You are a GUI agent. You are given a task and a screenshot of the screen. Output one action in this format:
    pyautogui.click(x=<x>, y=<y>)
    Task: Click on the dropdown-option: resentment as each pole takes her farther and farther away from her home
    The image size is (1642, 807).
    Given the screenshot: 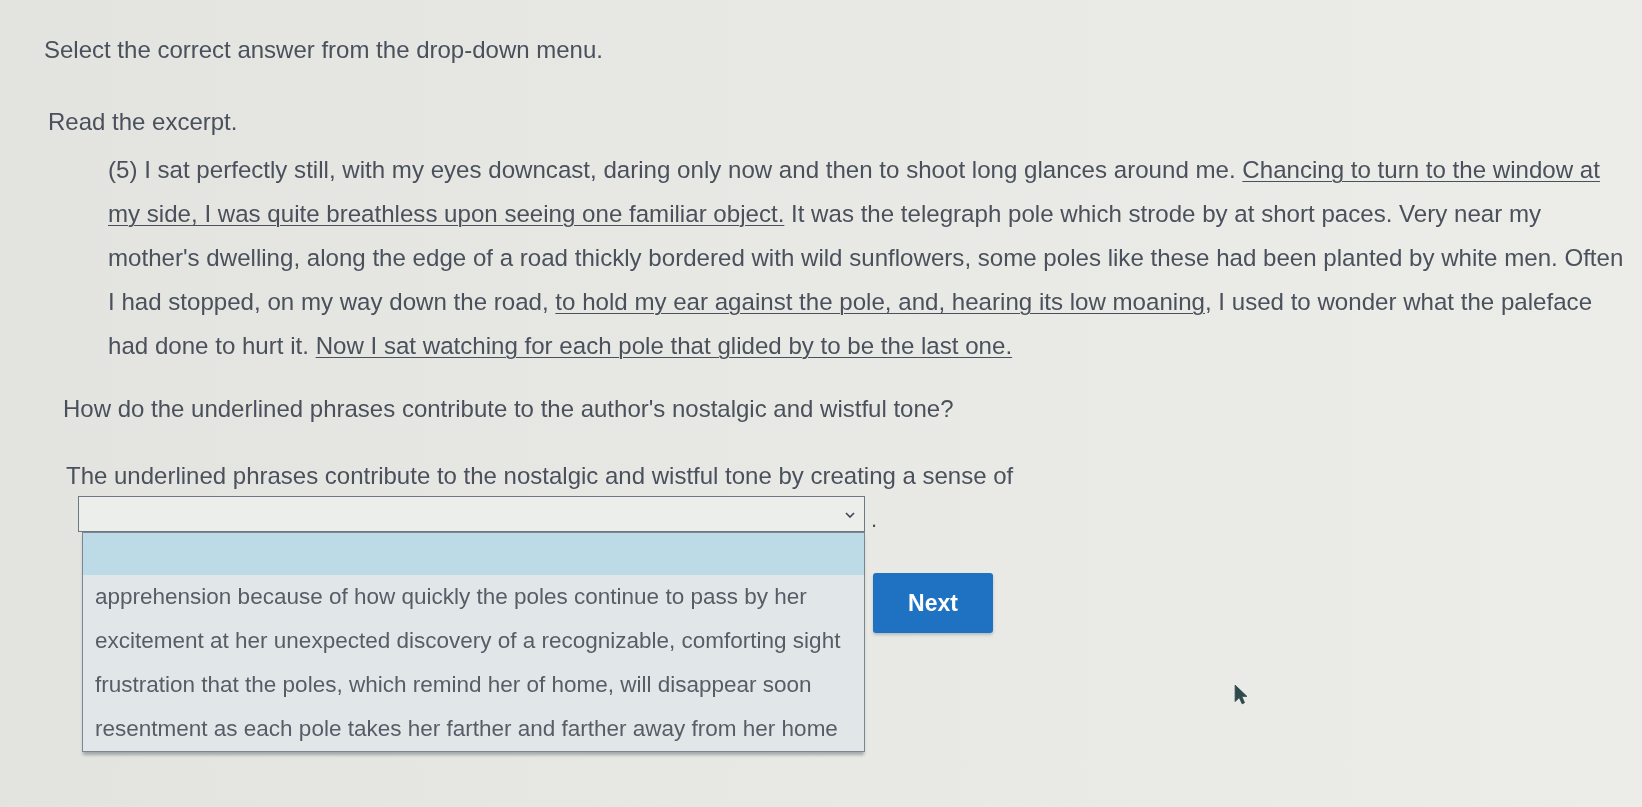 What is the action you would take?
    pyautogui.click(x=473, y=729)
    